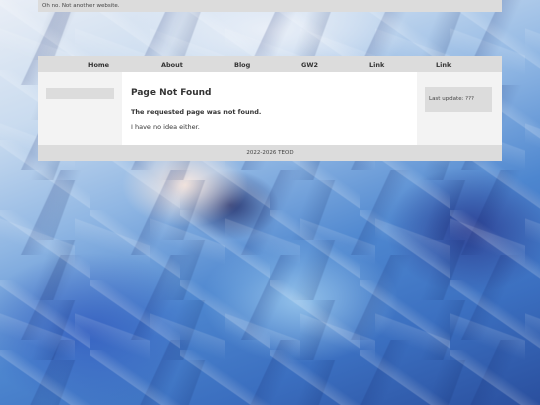 The image size is (540, 405). Describe the element at coordinates (80, 108) in the screenshot. I see `left-sidebar` at that location.